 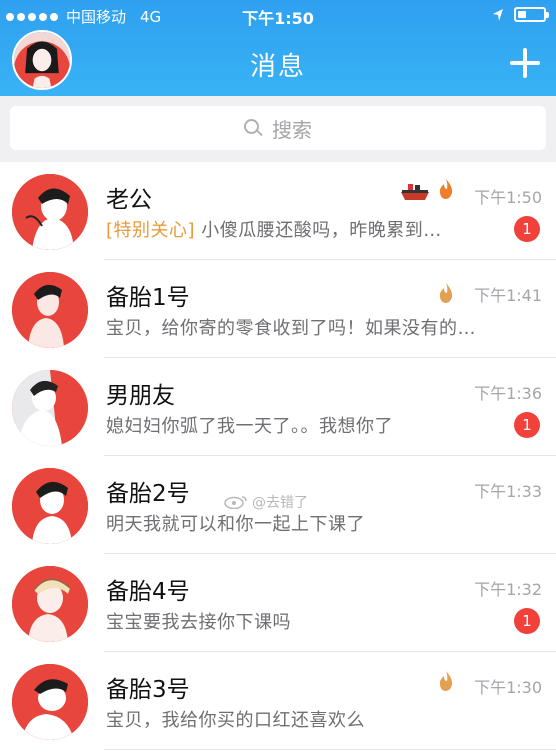 I want to click on status-bar: 中国移动 4G 下午1:50, so click(x=278, y=15).